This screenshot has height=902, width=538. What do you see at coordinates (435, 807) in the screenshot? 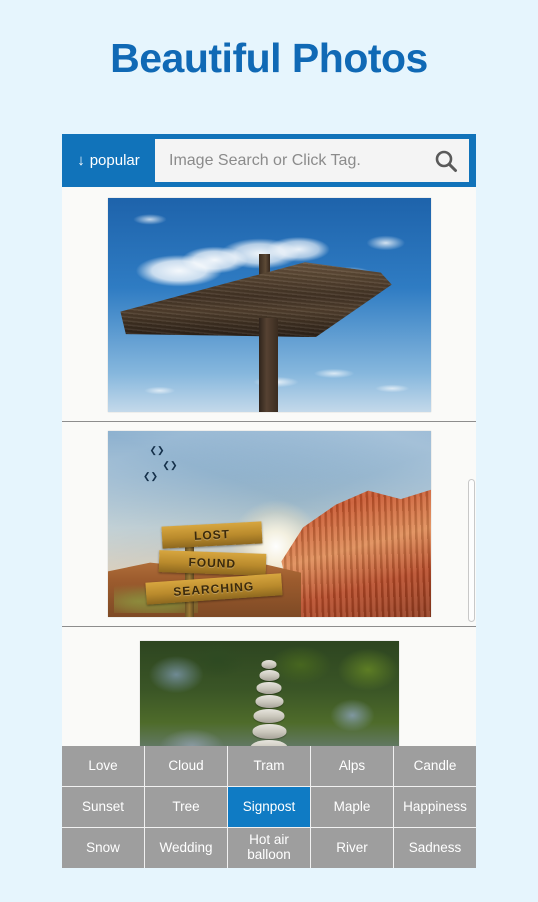
I see `tag-cell-happiness: Happiness` at bounding box center [435, 807].